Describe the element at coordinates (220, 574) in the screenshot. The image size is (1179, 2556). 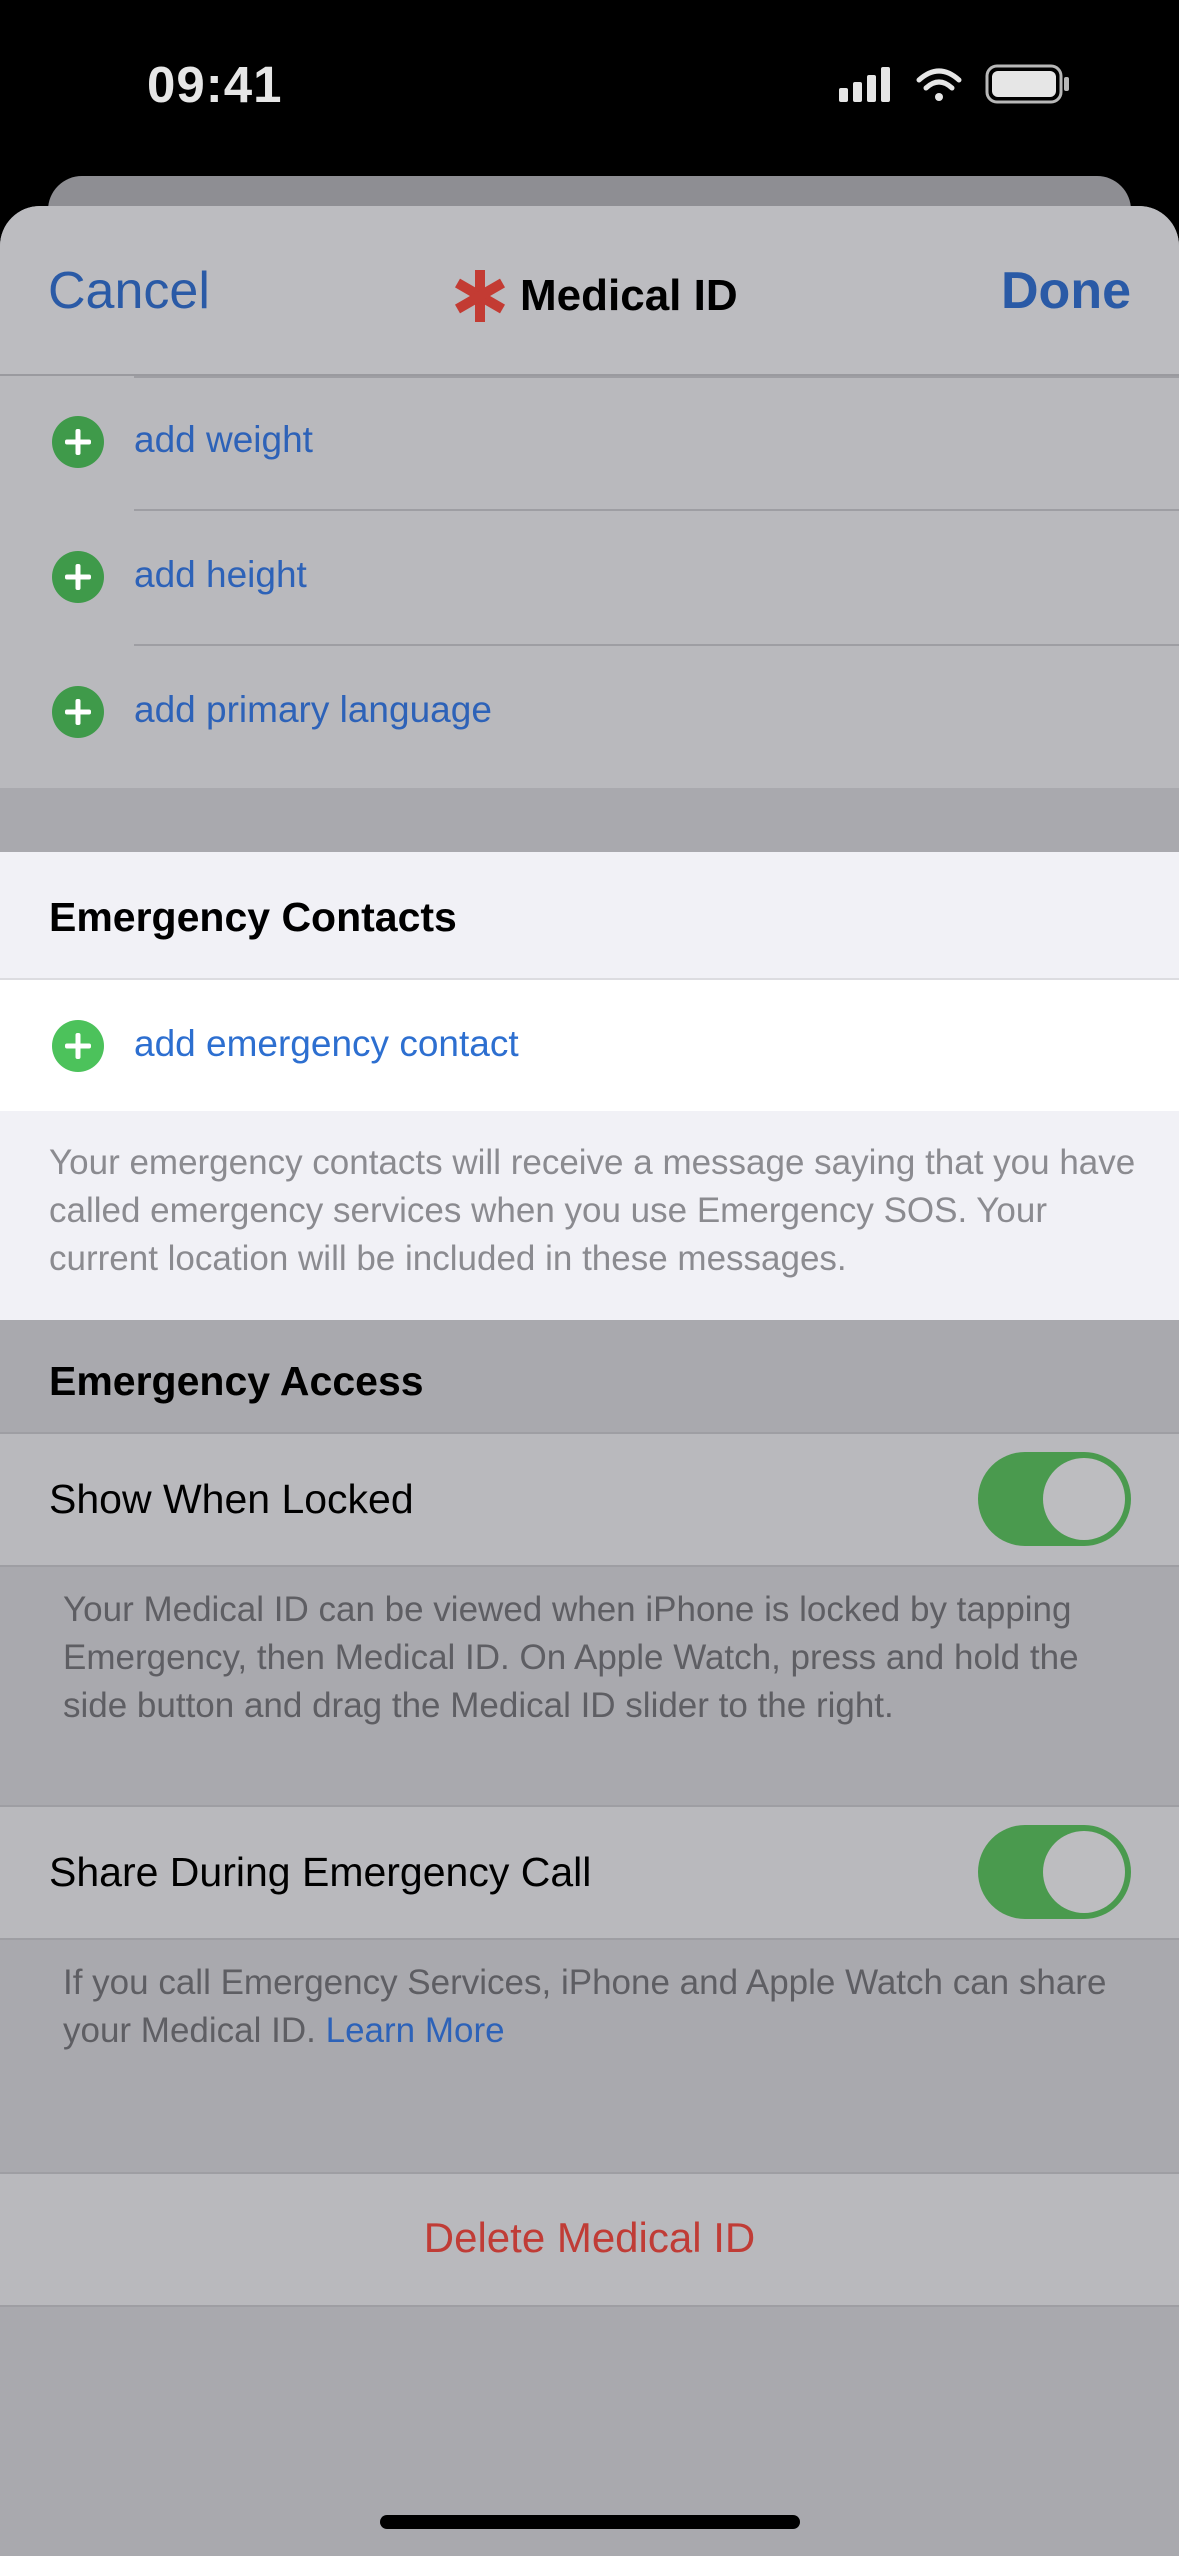
I see `add-height-label: add height` at that location.